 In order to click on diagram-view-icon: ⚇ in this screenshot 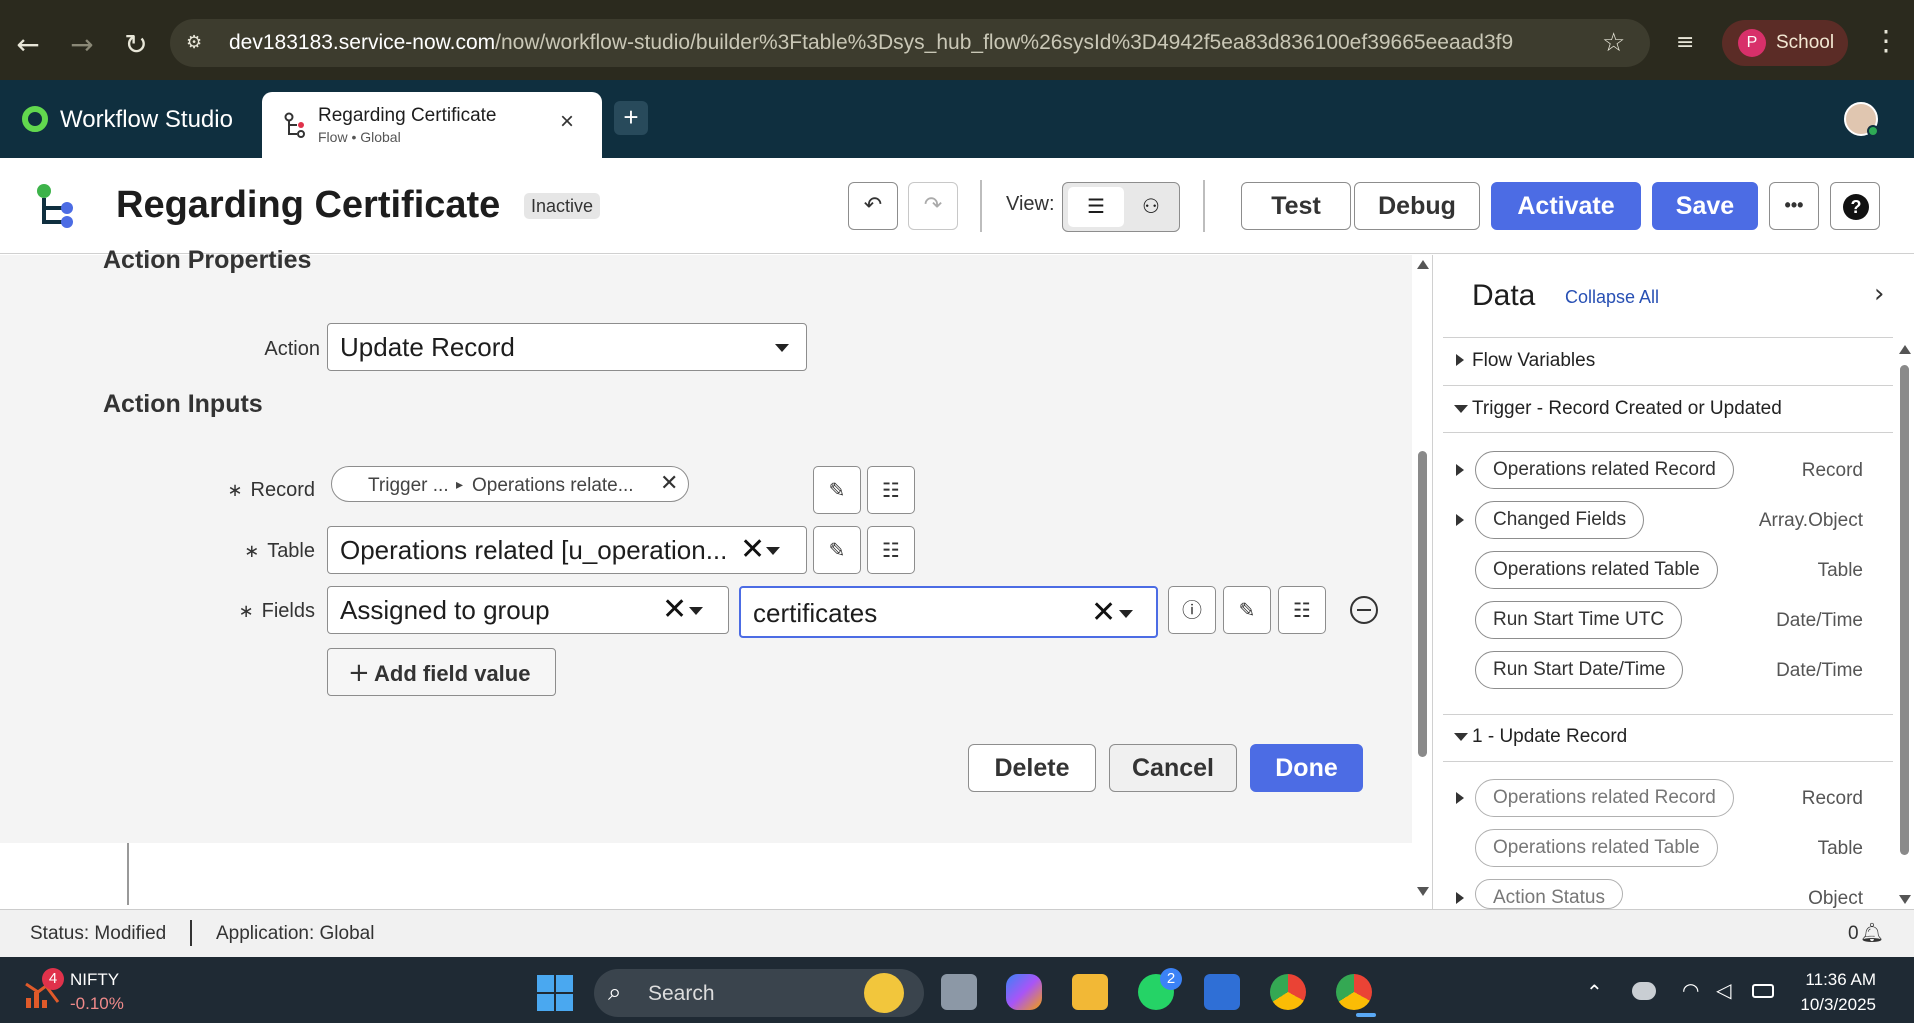, I will do `click(1151, 207)`.